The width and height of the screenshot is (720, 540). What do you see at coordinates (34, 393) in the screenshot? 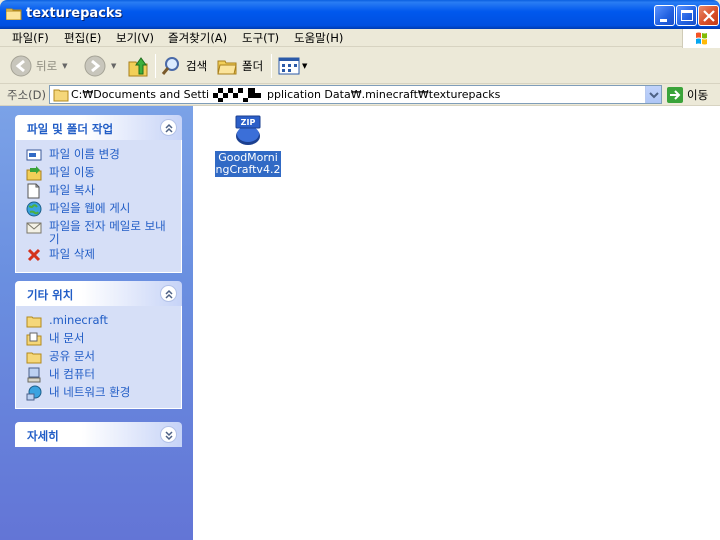
I see `network-icon` at bounding box center [34, 393].